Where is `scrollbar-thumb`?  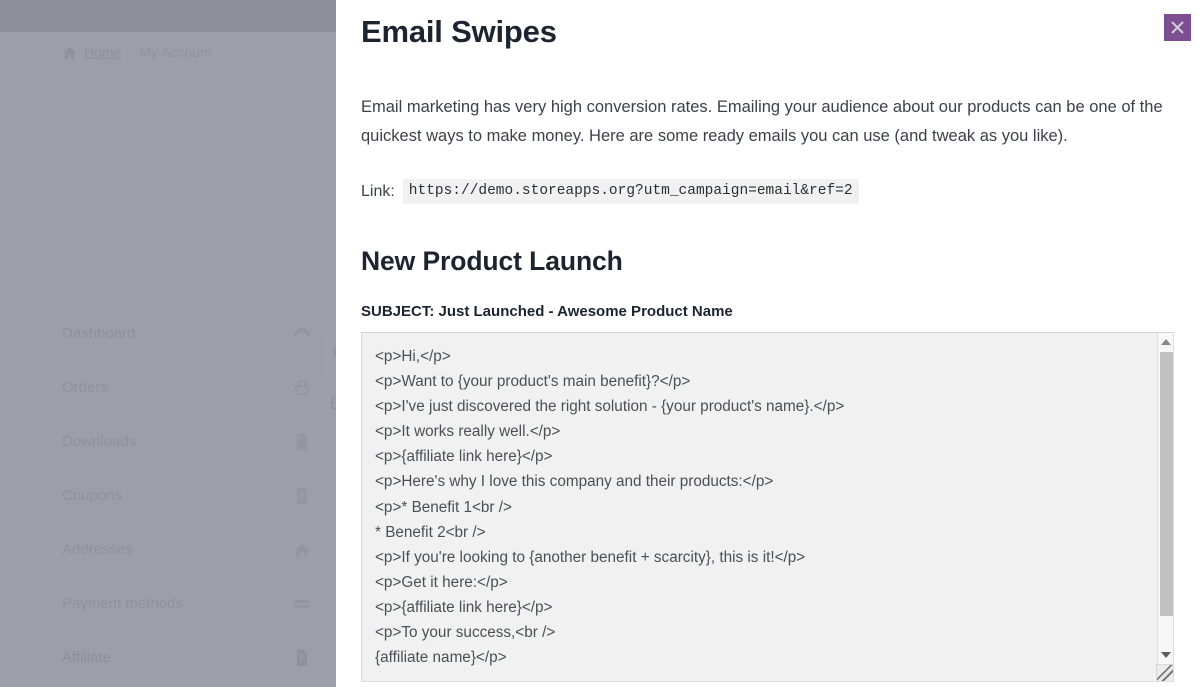 scrollbar-thumb is located at coordinates (1166, 484).